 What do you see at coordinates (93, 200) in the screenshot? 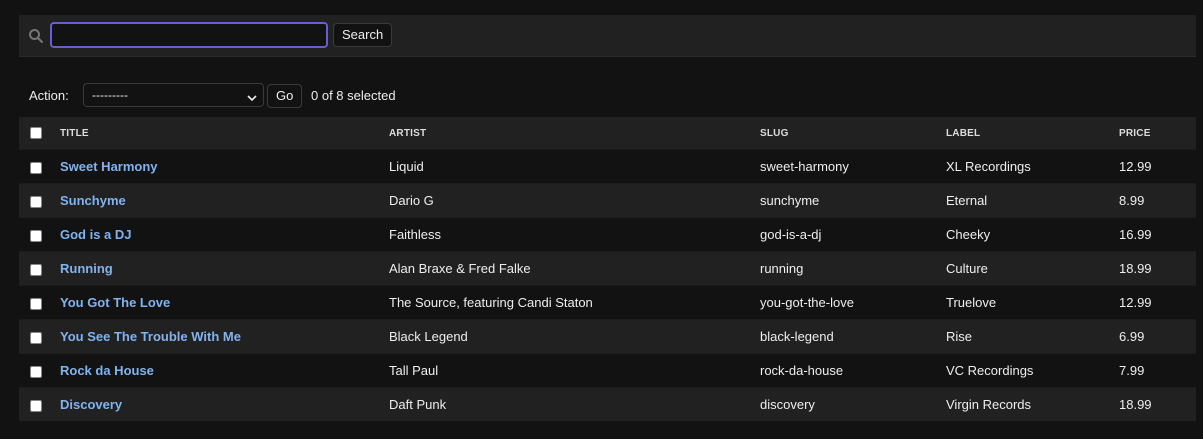
I see `title-link: Sunchyme` at bounding box center [93, 200].